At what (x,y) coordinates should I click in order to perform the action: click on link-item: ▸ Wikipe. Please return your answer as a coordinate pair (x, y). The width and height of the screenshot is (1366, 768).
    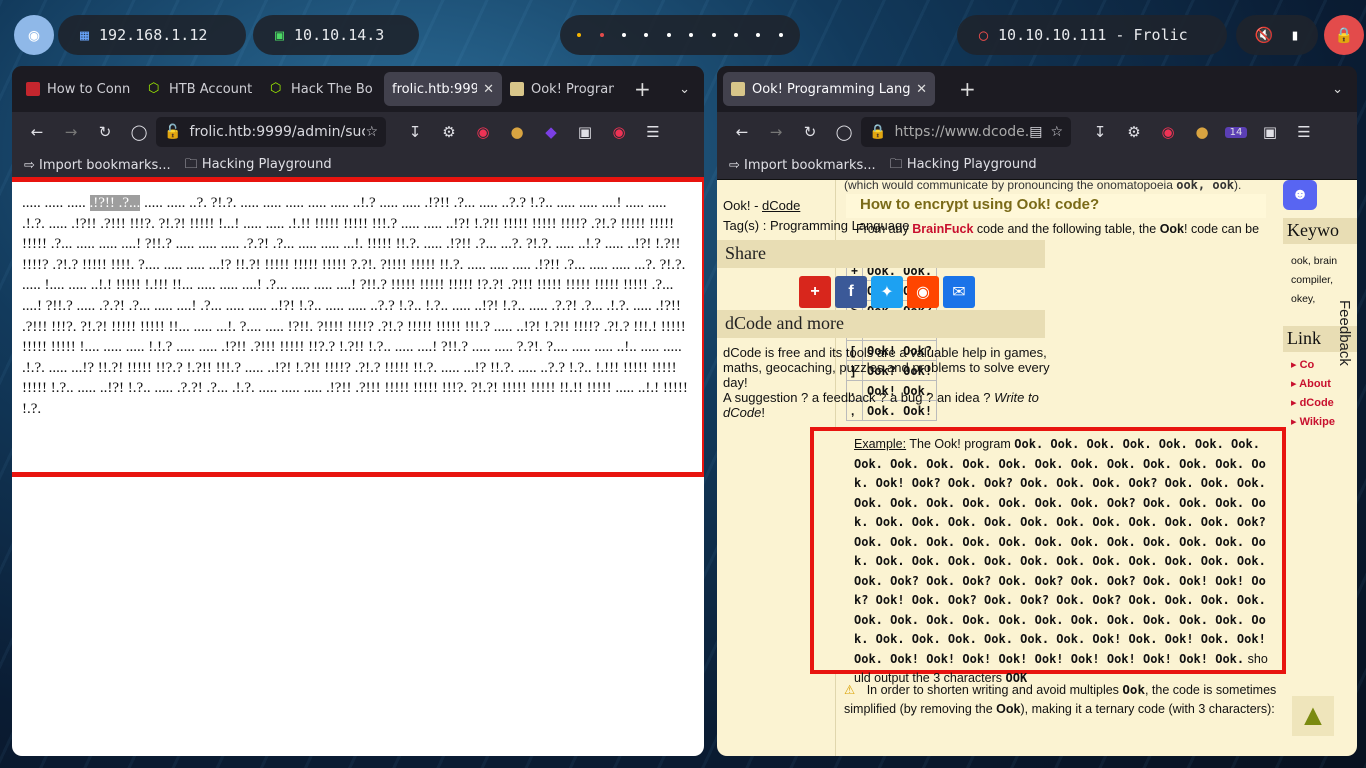
    Looking at the image, I should click on (1313, 422).